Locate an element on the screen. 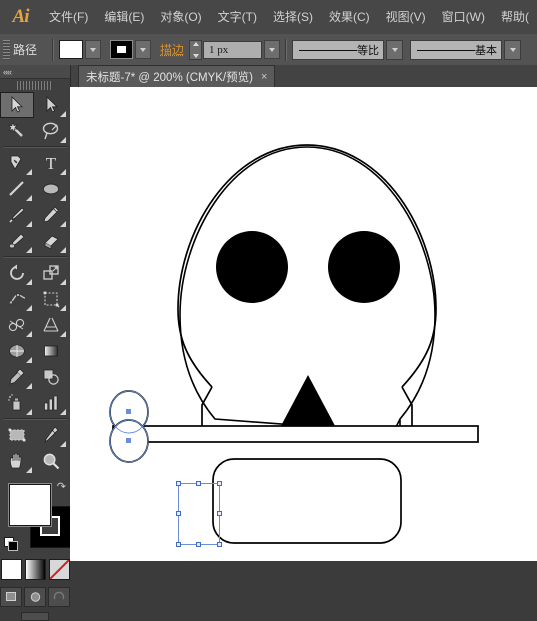 The image size is (537, 621). collapse-panel-icon: «« is located at coordinates (6, 72).